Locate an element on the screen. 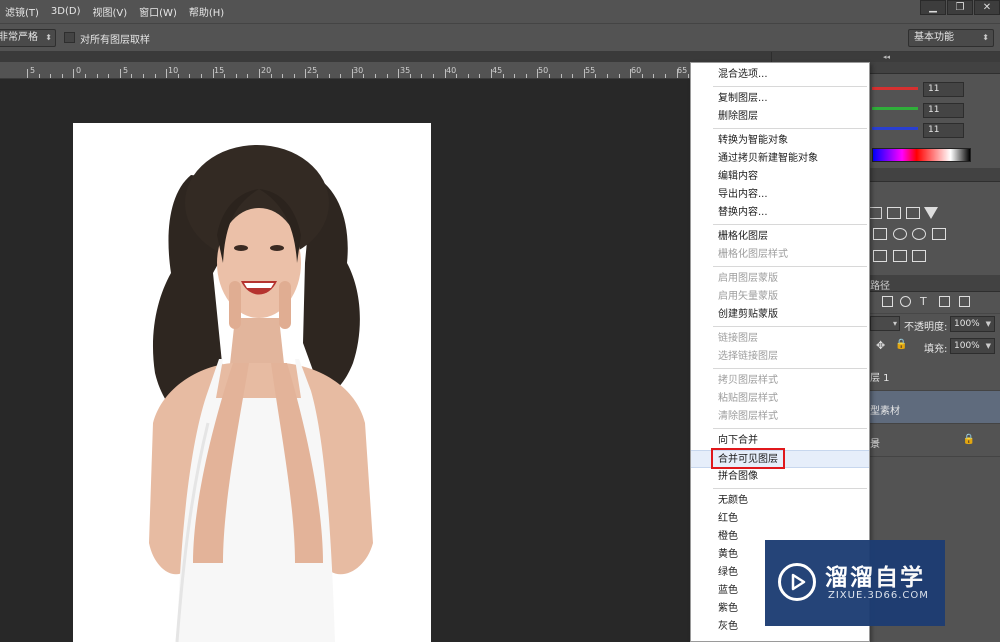 This screenshot has height=642, width=1000. menu-item-convert-smart-object: 转换为智能对象 is located at coordinates (780, 141).